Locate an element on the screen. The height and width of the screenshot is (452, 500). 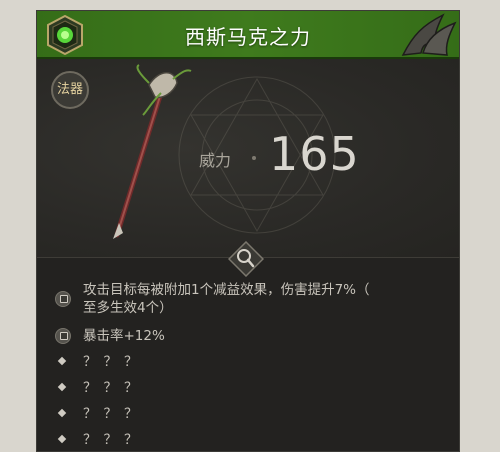
effect-row: 攻击目标每被附加1个减益效果，伤害提升7%（ 至多生效4个） is located at coordinates (249, 301).